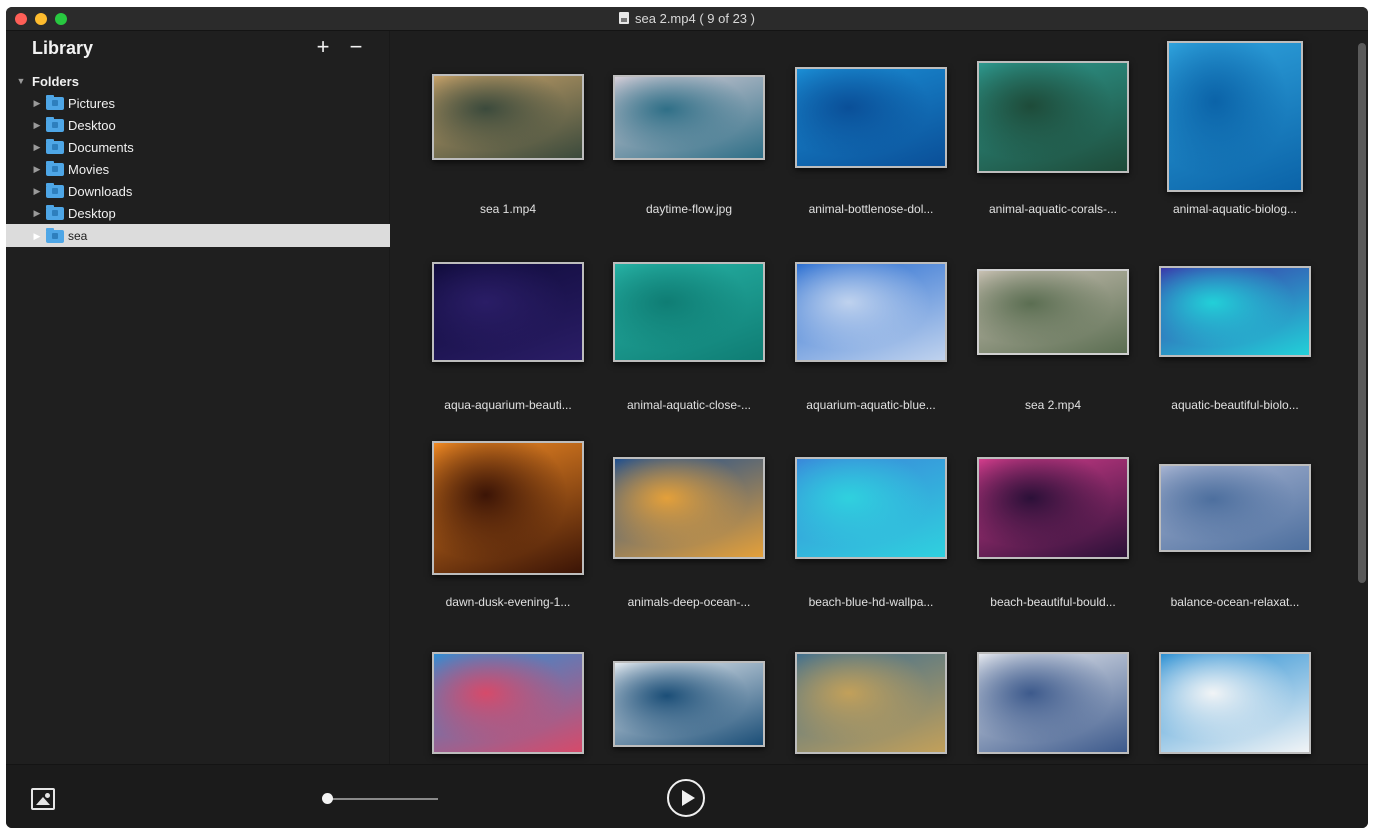 The width and height of the screenshot is (1381, 829). What do you see at coordinates (91, 103) in the screenshot?
I see `sidebar-item-label: Pictures` at bounding box center [91, 103].